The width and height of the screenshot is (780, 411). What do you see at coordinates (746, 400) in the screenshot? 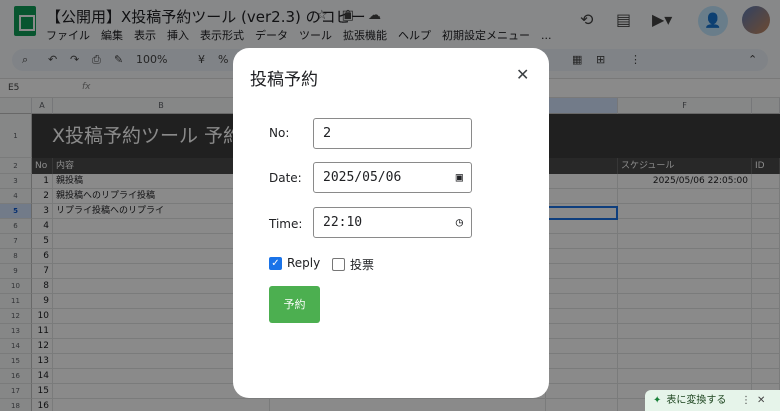
I see `chip-more-icon: ⋮` at bounding box center [746, 400].